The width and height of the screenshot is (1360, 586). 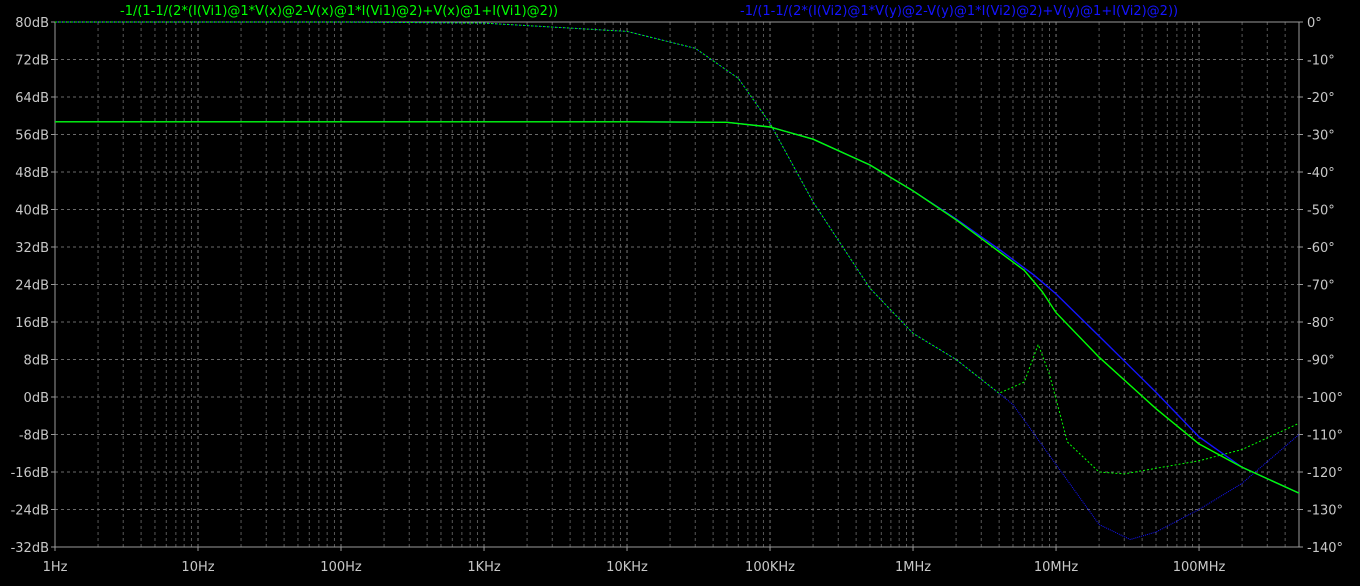 What do you see at coordinates (484, 567) in the screenshot?
I see `x-tick-label: 1KHz` at bounding box center [484, 567].